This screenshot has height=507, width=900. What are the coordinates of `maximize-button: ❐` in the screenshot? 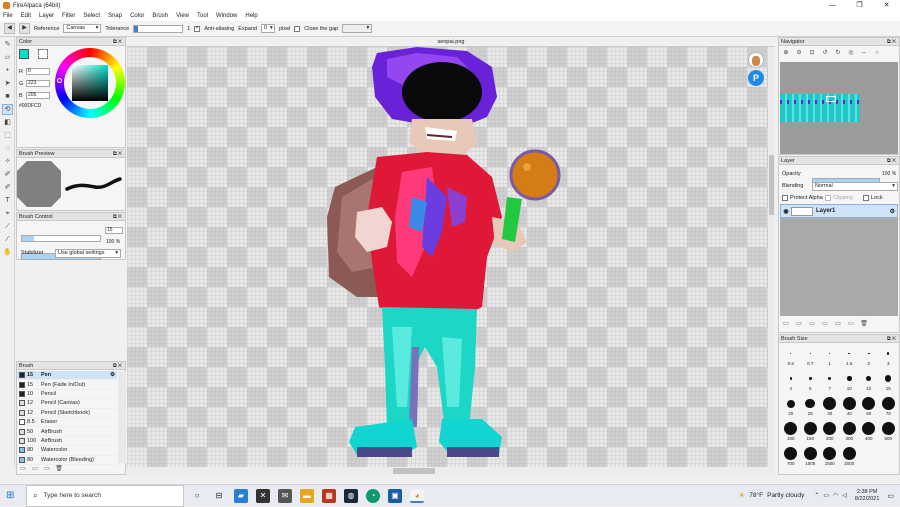 It's located at (859, 5).